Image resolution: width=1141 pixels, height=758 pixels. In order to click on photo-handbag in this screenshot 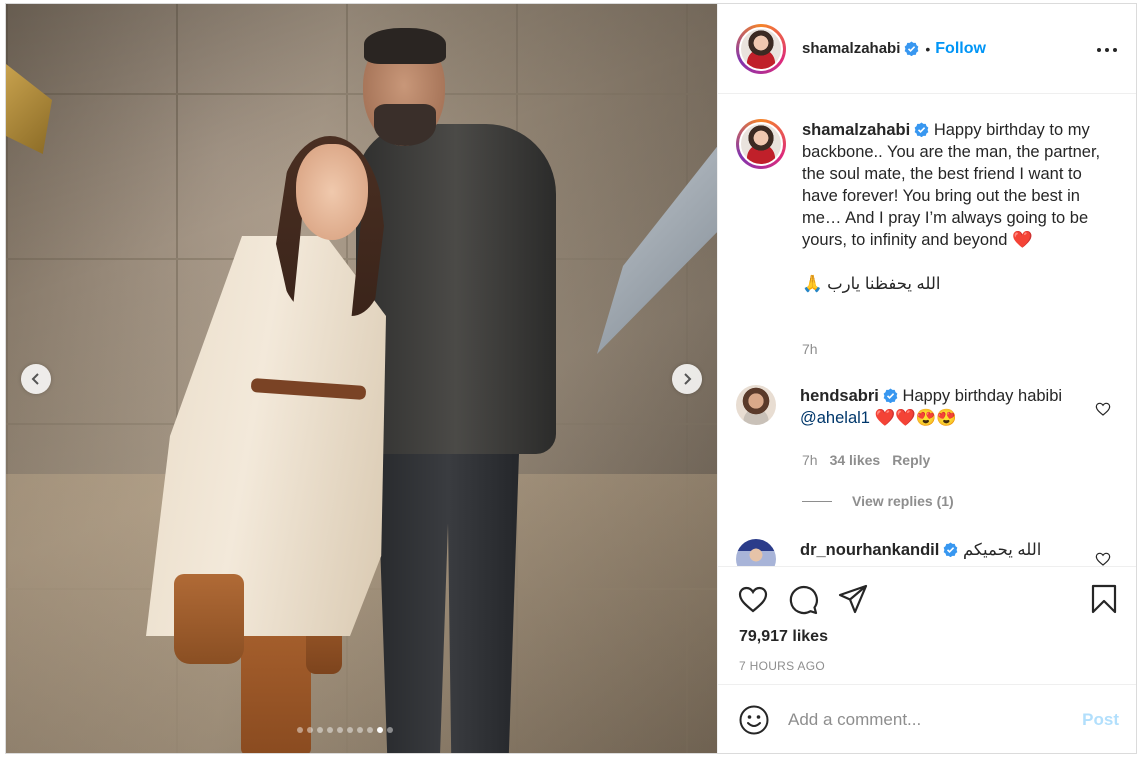, I will do `click(209, 619)`.